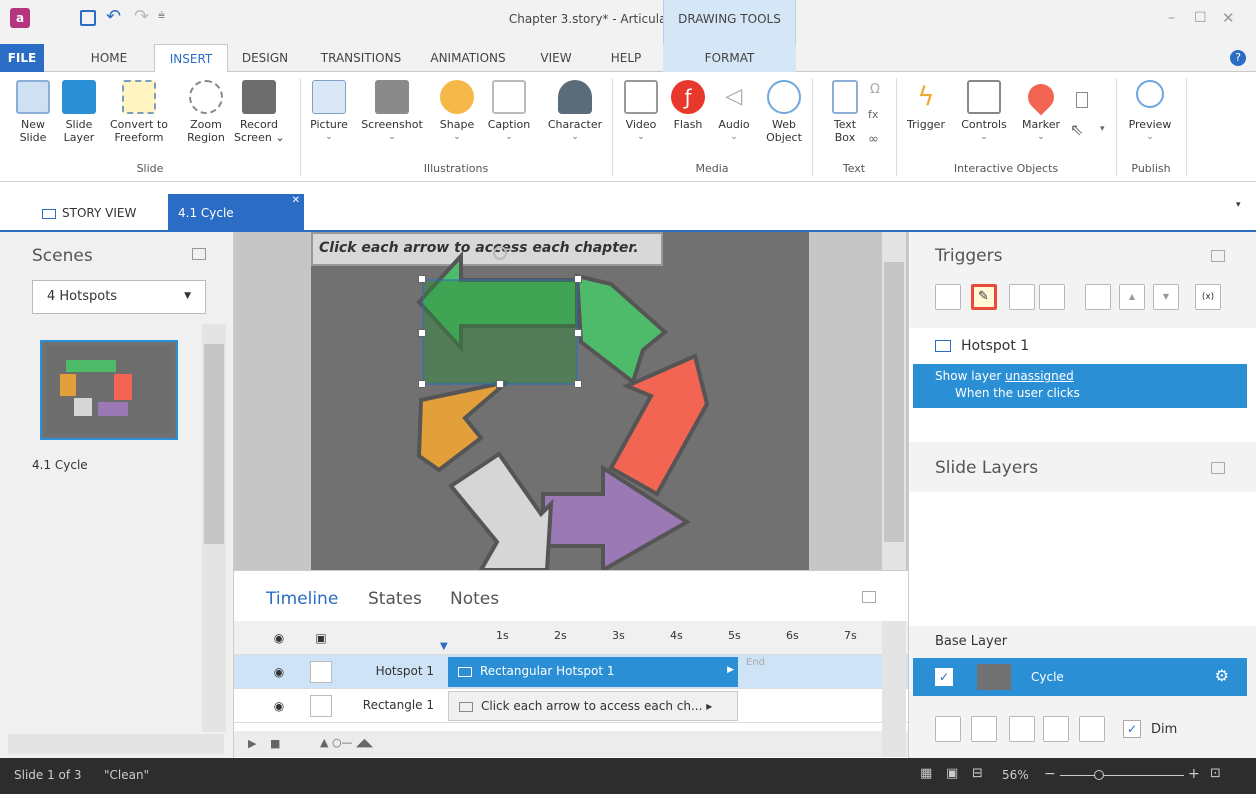 This screenshot has width=1256, height=794. I want to click on canvas-vscroll, so click(894, 401).